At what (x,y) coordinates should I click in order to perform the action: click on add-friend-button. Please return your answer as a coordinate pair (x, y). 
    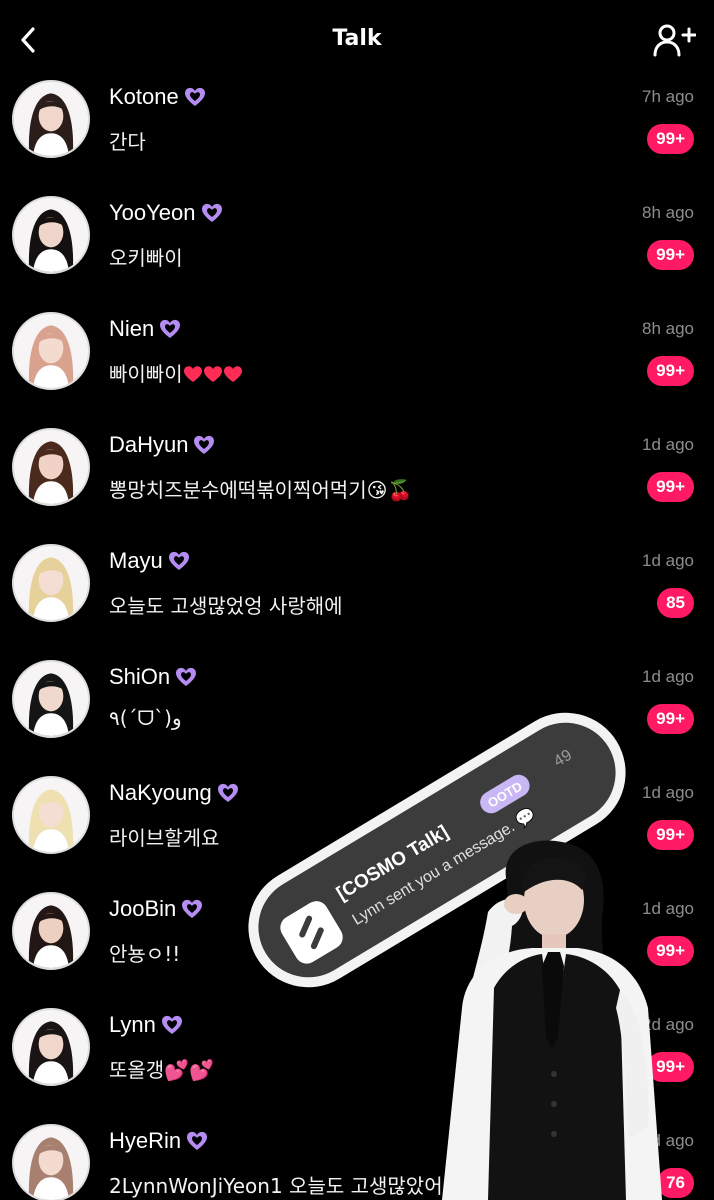
    Looking at the image, I should click on (674, 40).